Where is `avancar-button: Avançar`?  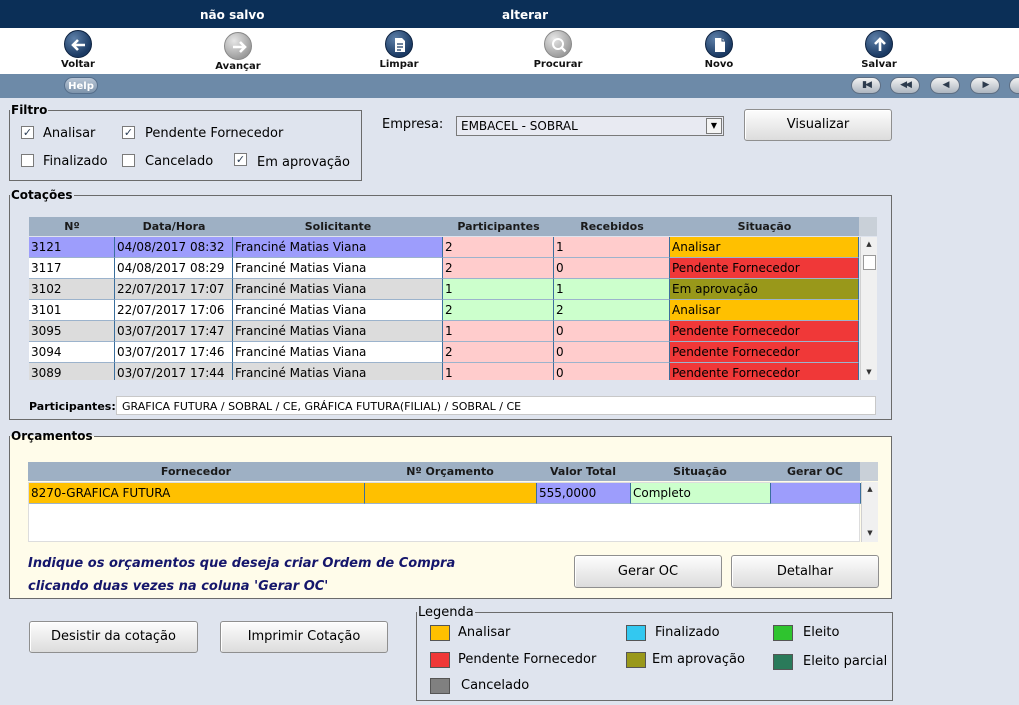 avancar-button: Avançar is located at coordinates (238, 52).